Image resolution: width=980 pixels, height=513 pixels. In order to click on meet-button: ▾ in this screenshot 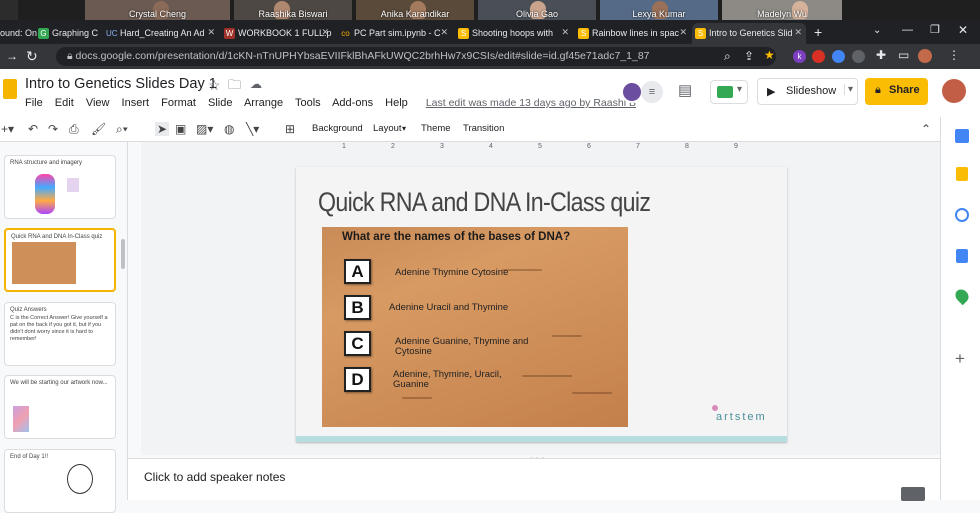, I will do `click(729, 92)`.